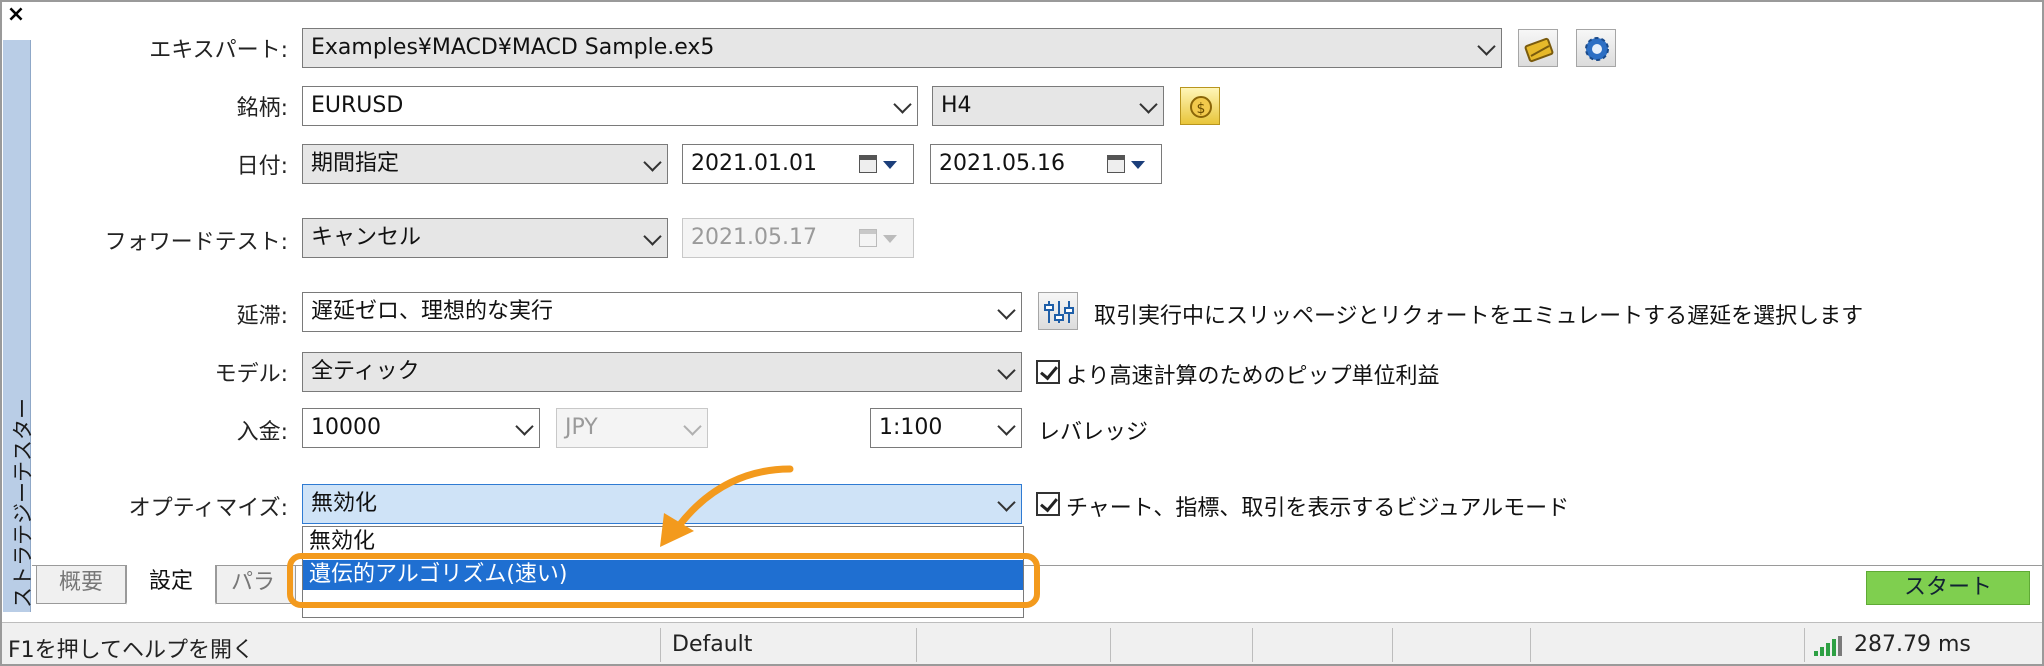  Describe the element at coordinates (131, 650) in the screenshot. I see `status-help-text: F1を押してヘルプを開く` at that location.